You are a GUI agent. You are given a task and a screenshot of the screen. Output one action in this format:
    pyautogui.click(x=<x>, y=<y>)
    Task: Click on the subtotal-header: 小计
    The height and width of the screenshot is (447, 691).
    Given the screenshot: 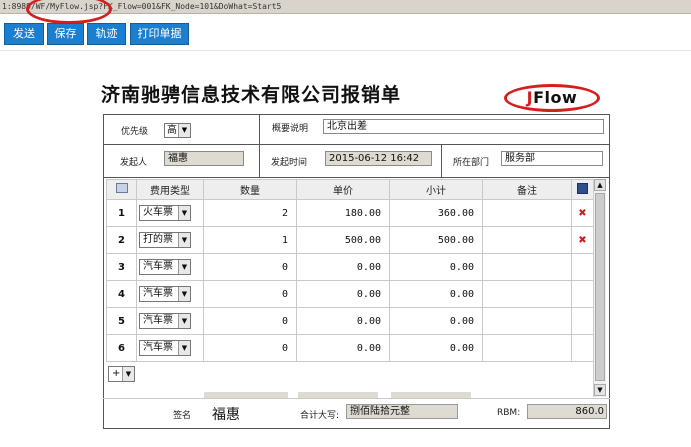 What is the action you would take?
    pyautogui.click(x=436, y=189)
    